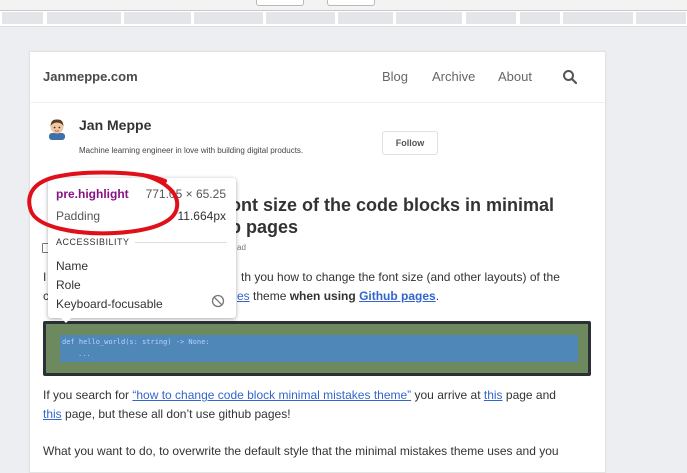 The width and height of the screenshot is (687, 473). I want to click on minimal-mistakes-link: es, so click(243, 296).